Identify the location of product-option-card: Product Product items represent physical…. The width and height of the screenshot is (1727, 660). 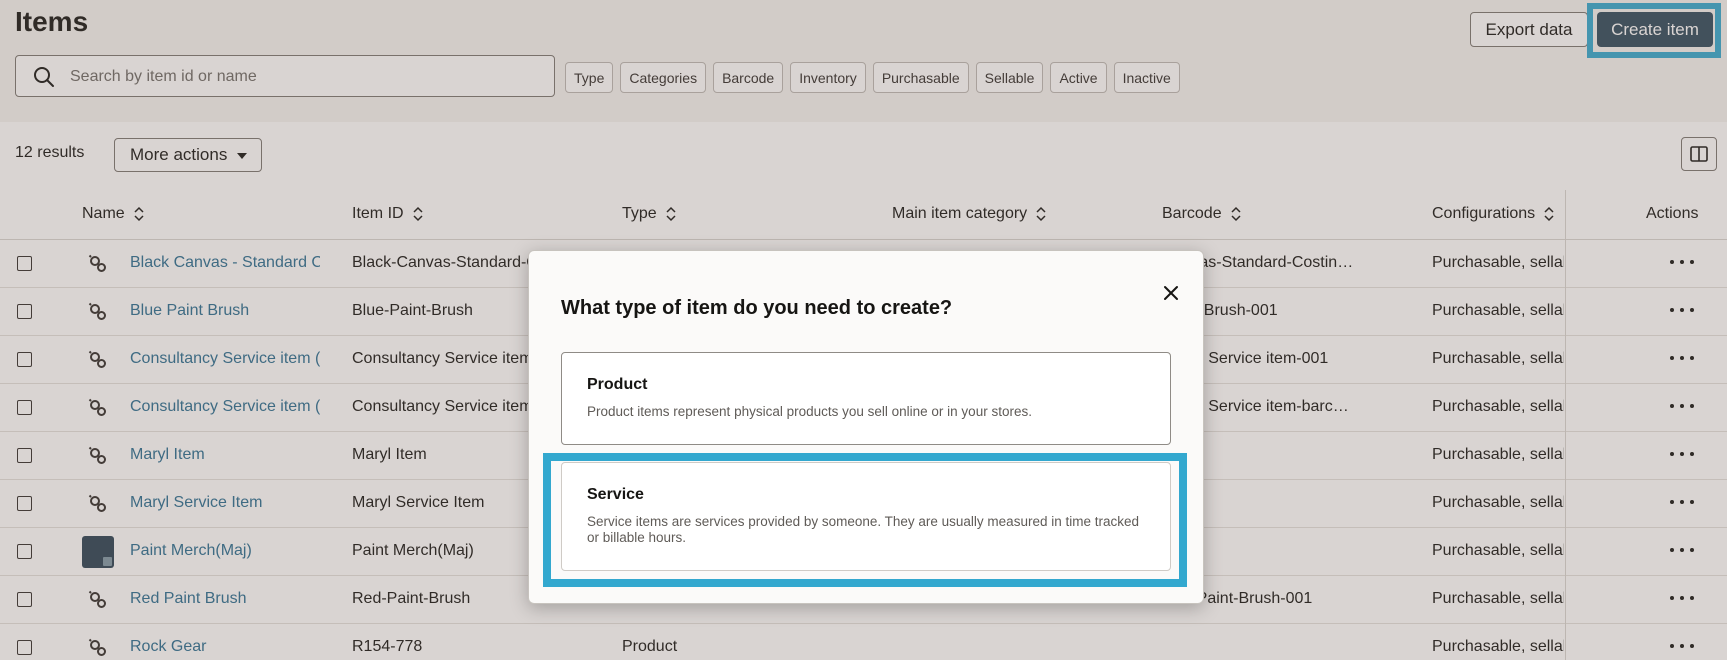
(866, 398).